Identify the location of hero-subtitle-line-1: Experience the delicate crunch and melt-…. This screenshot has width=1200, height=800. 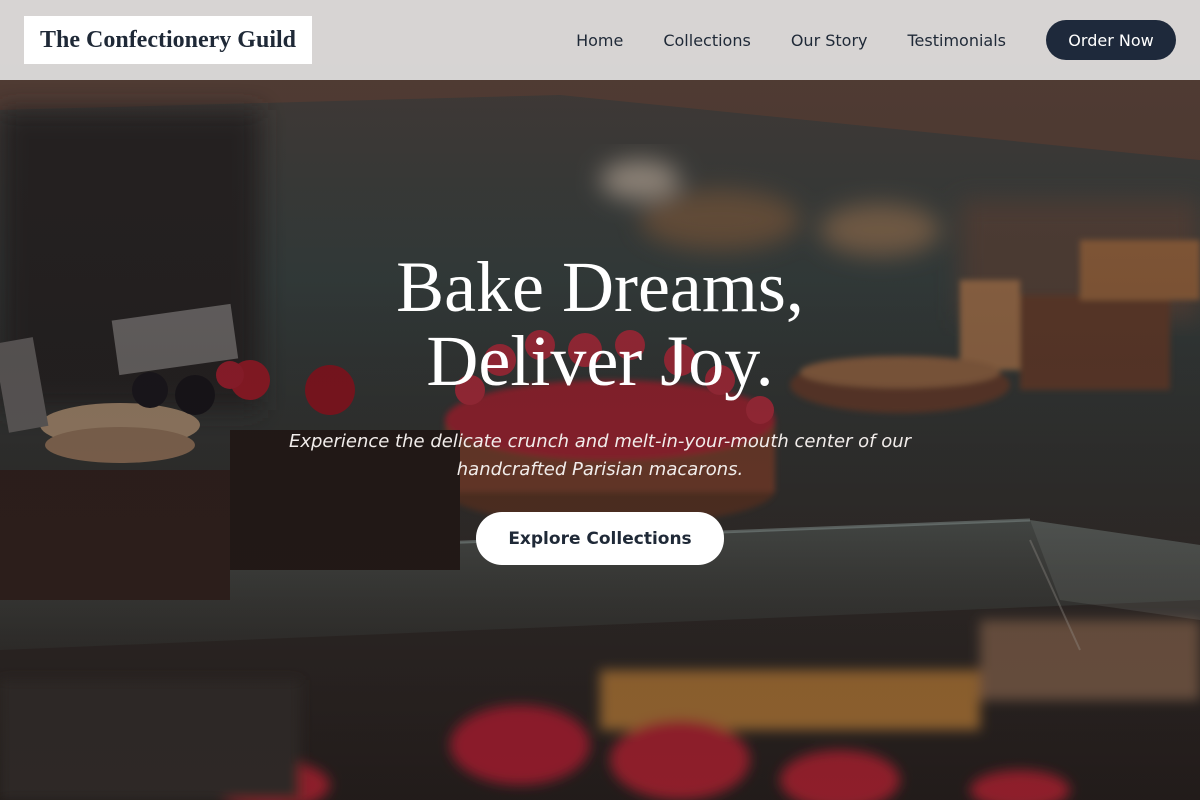
(600, 441).